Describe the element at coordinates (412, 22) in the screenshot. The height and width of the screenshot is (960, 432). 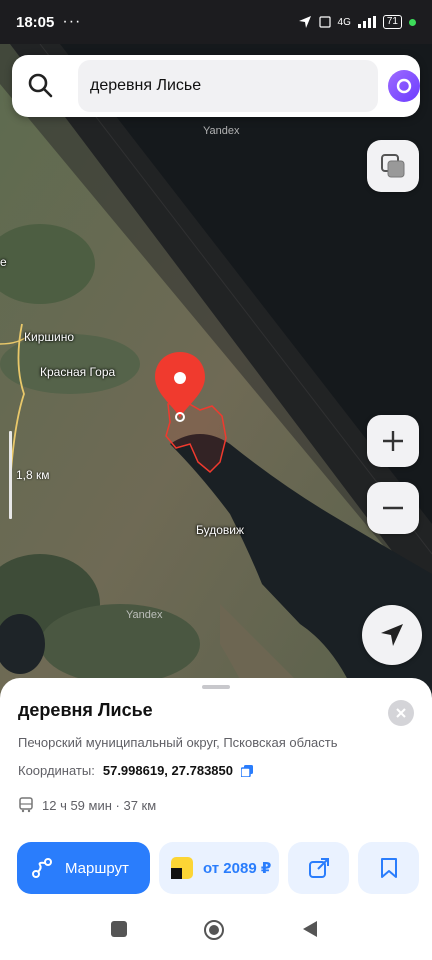
I see `privacy-dot` at that location.